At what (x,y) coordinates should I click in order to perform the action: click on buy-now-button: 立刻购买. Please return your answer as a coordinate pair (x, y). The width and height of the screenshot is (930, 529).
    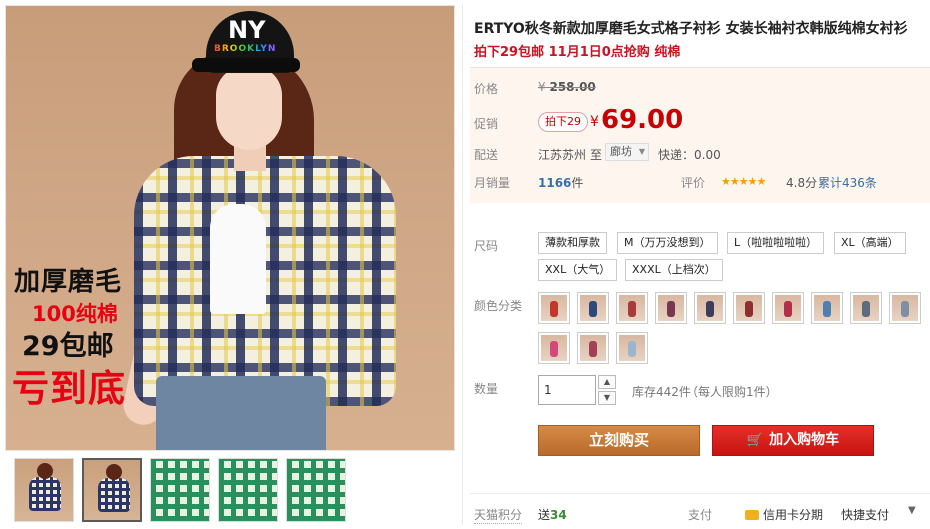
    Looking at the image, I should click on (619, 440).